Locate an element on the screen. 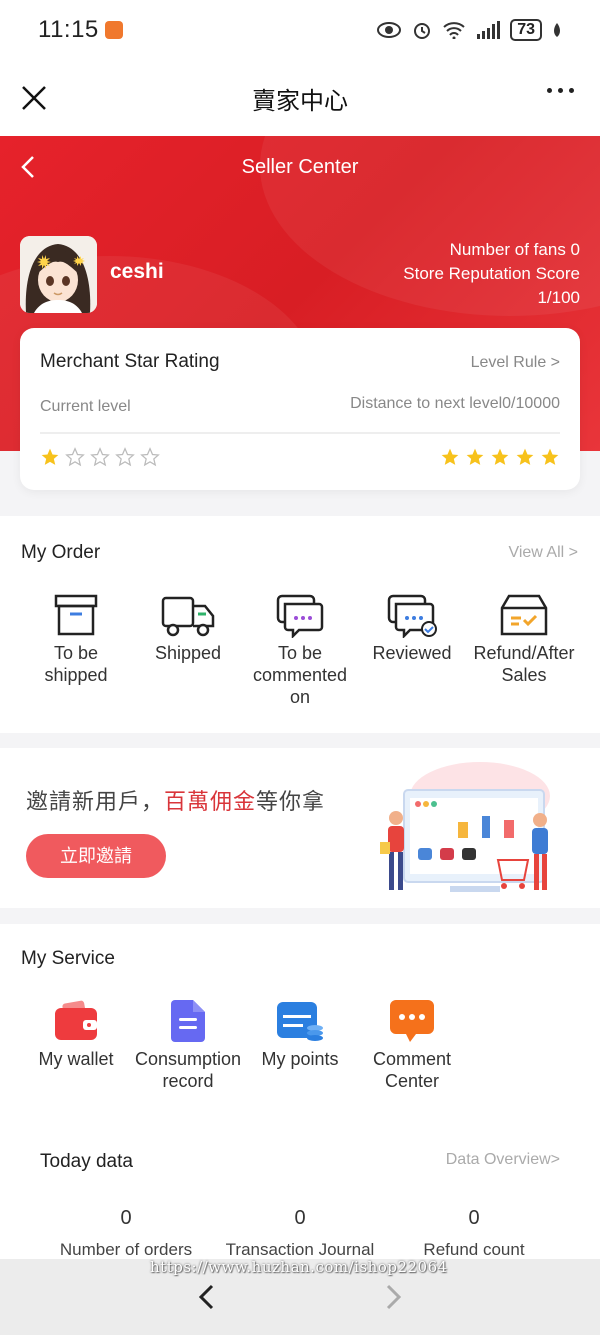 This screenshot has width=600, height=1335. wallet-icon is located at coordinates (76, 1020).